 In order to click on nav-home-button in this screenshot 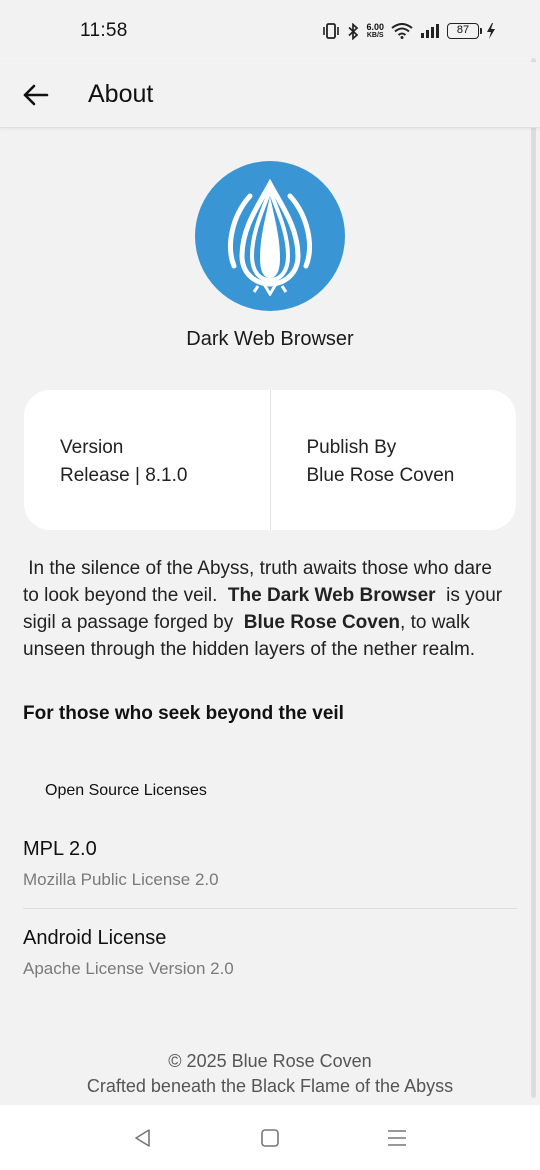, I will do `click(270, 1138)`.